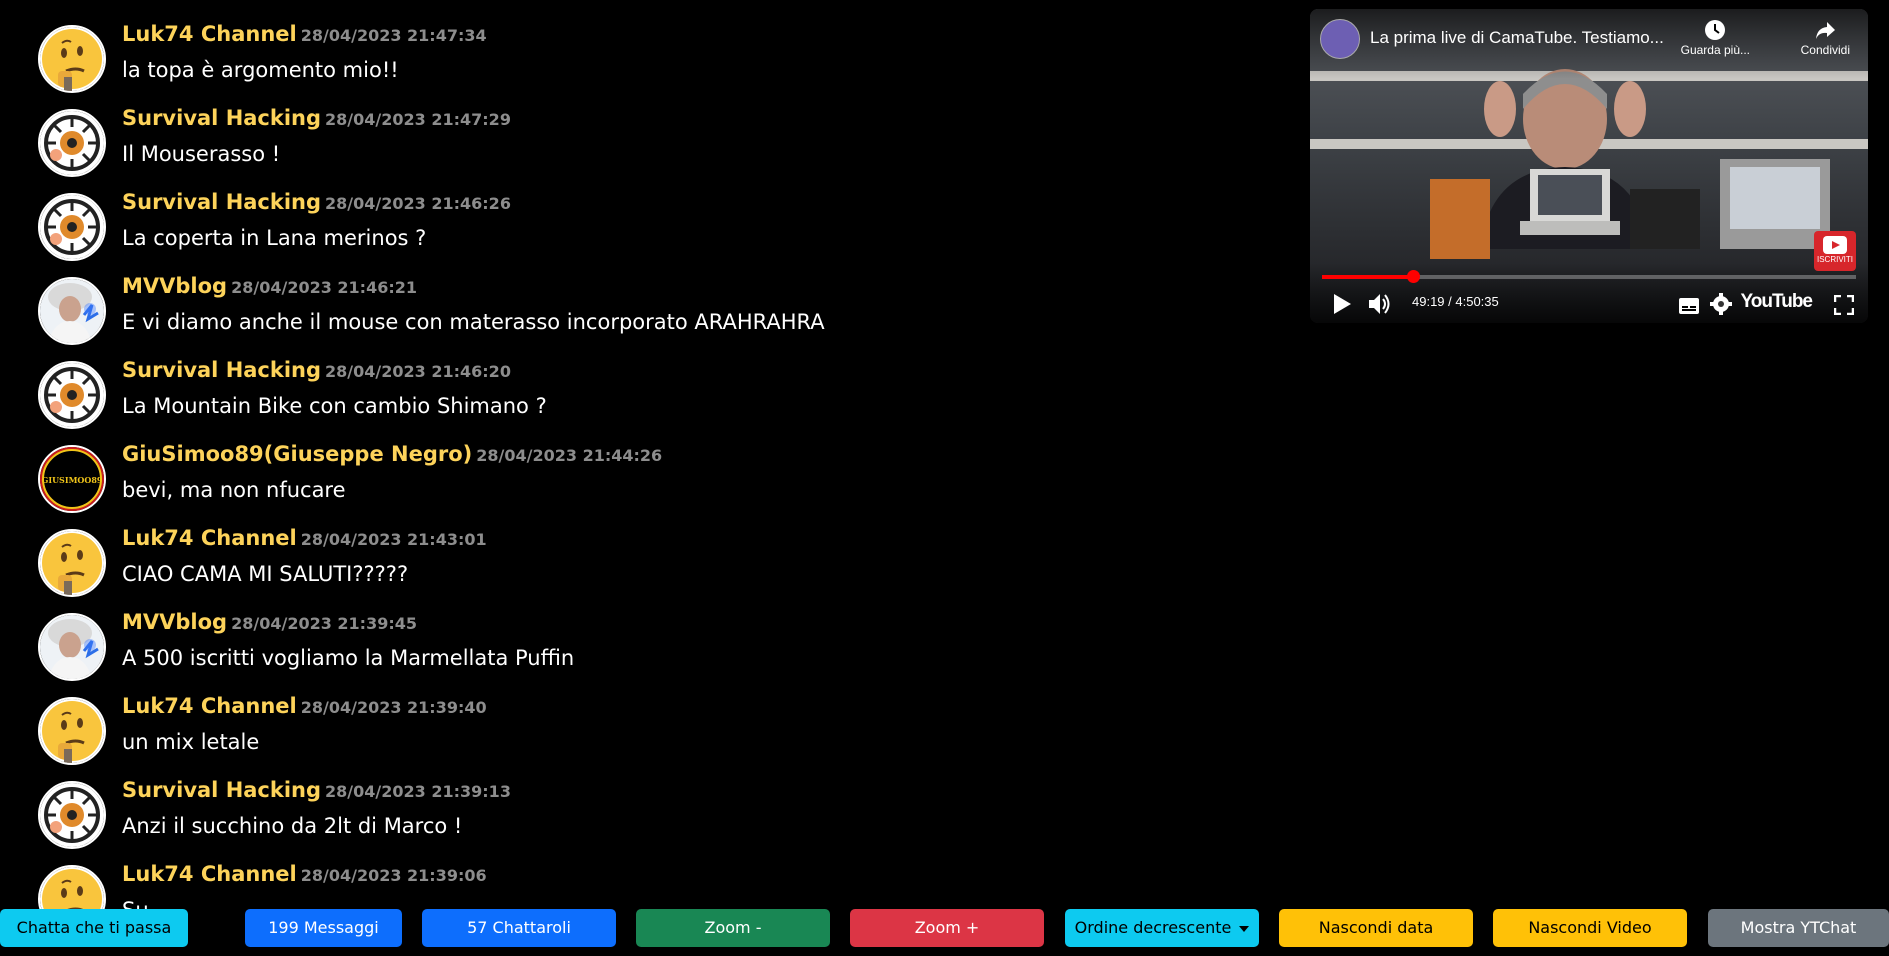  I want to click on chevron-down-icon, so click(1244, 928).